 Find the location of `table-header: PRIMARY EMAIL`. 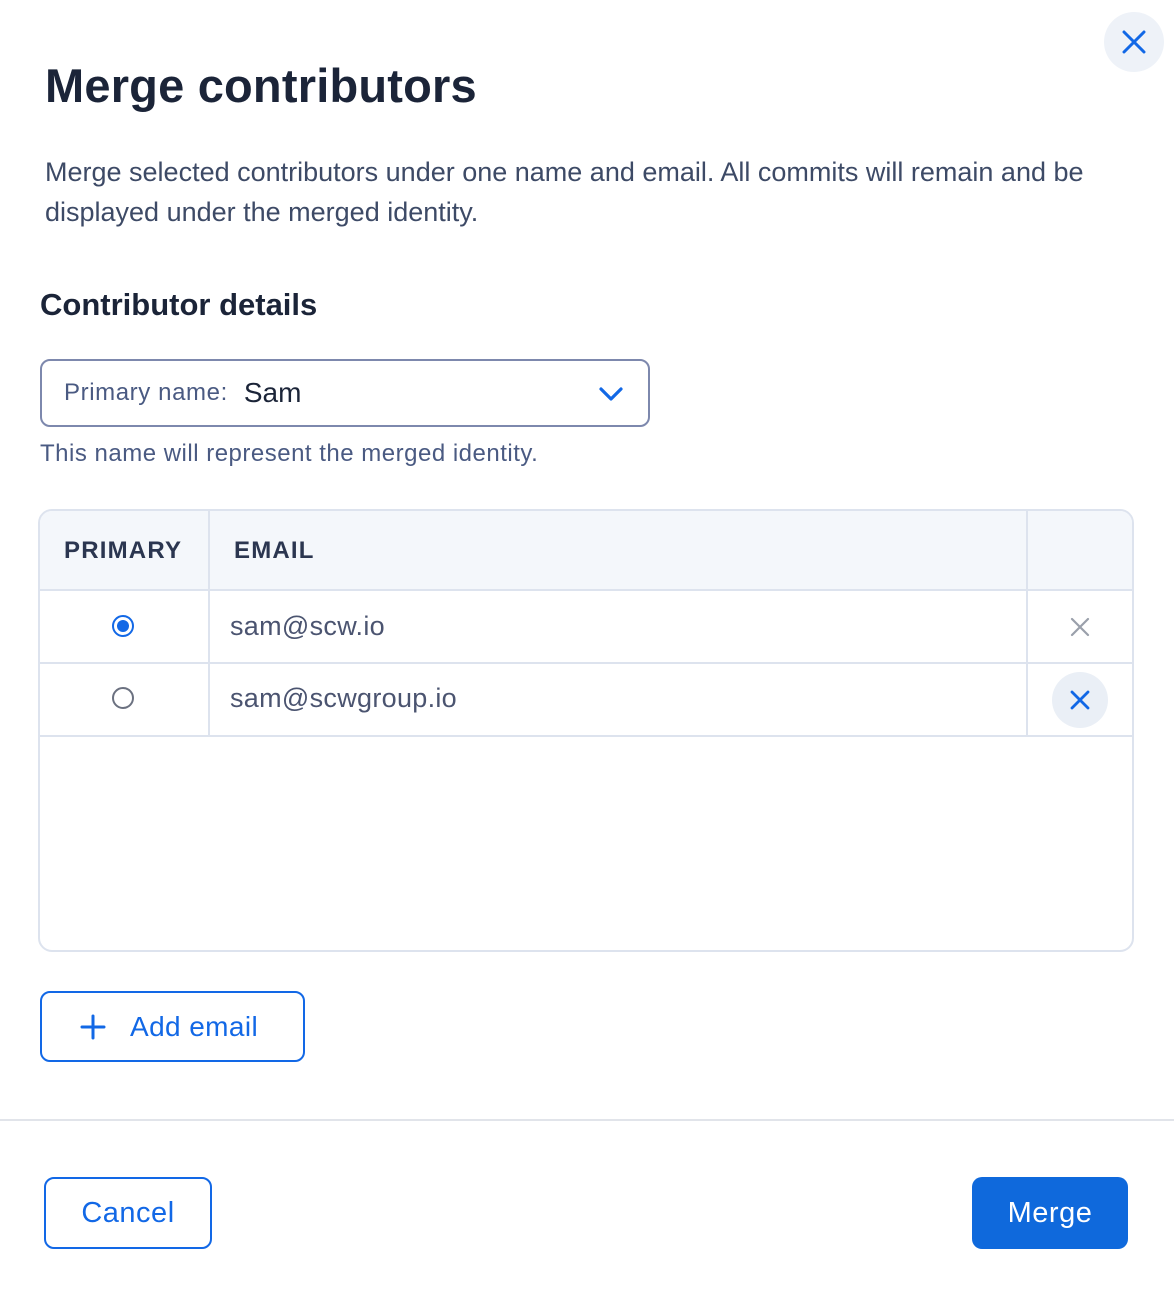

table-header: PRIMARY EMAIL is located at coordinates (586, 551).